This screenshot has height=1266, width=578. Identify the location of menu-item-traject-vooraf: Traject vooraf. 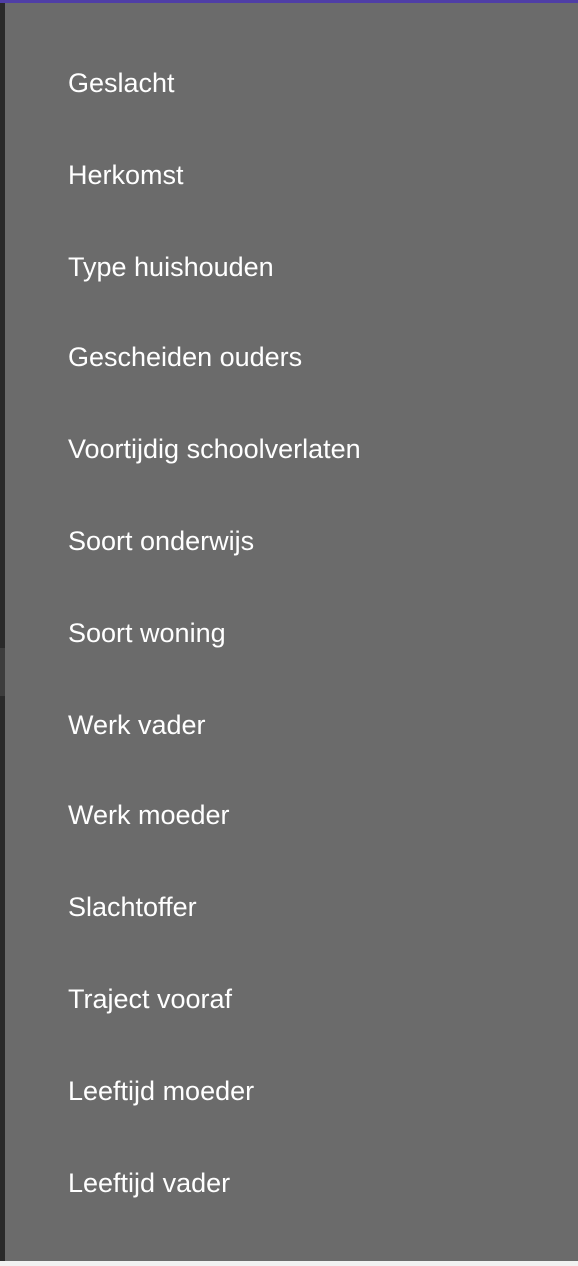
(150, 999).